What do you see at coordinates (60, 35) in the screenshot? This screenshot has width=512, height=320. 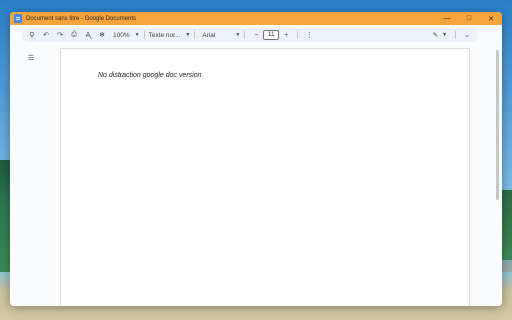 I see `redo-icon: ↷` at bounding box center [60, 35].